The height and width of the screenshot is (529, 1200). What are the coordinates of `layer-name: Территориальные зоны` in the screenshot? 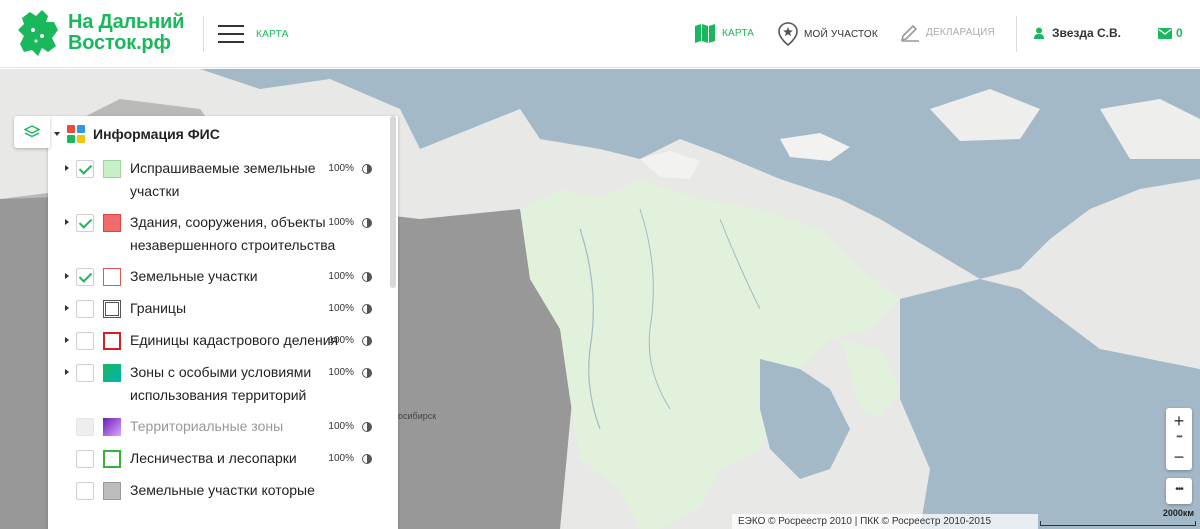 It's located at (235, 426).